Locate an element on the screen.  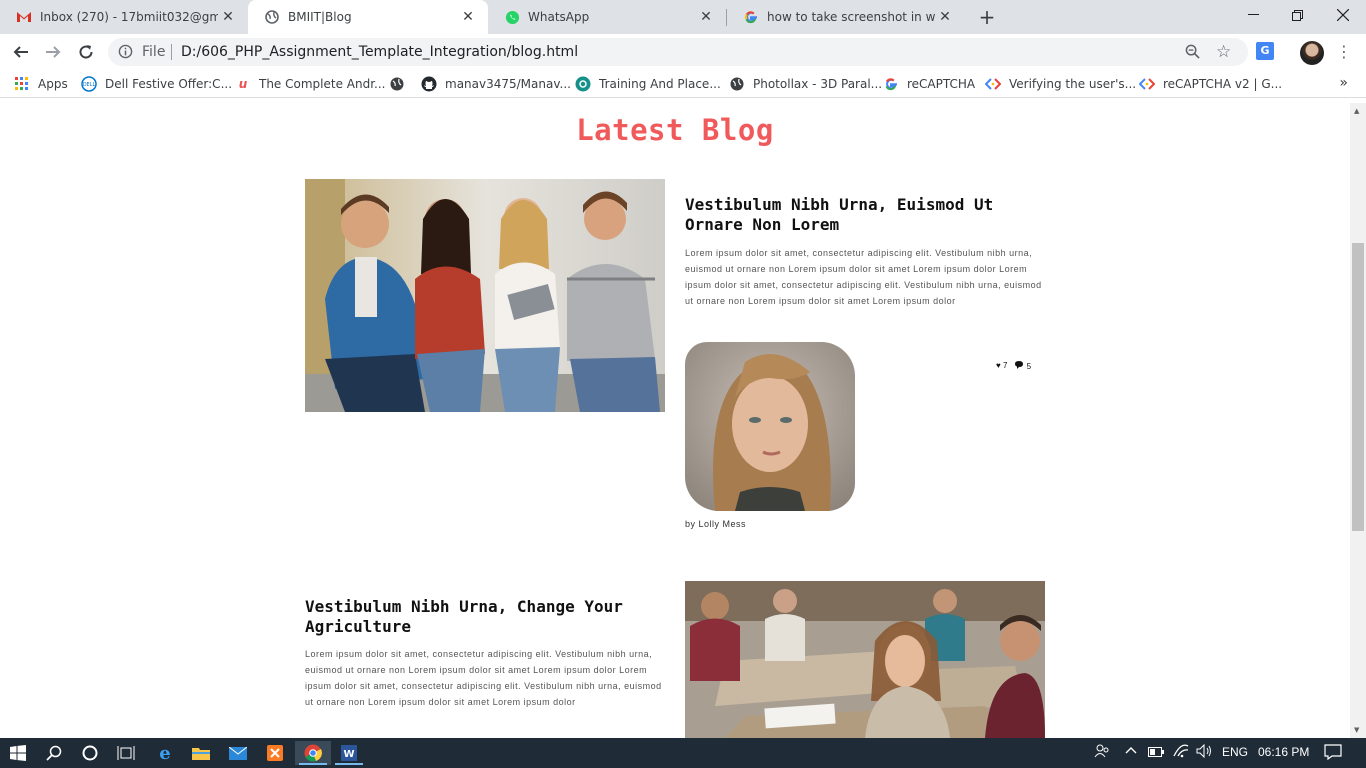
restore-button is located at coordinates (1297, 15).